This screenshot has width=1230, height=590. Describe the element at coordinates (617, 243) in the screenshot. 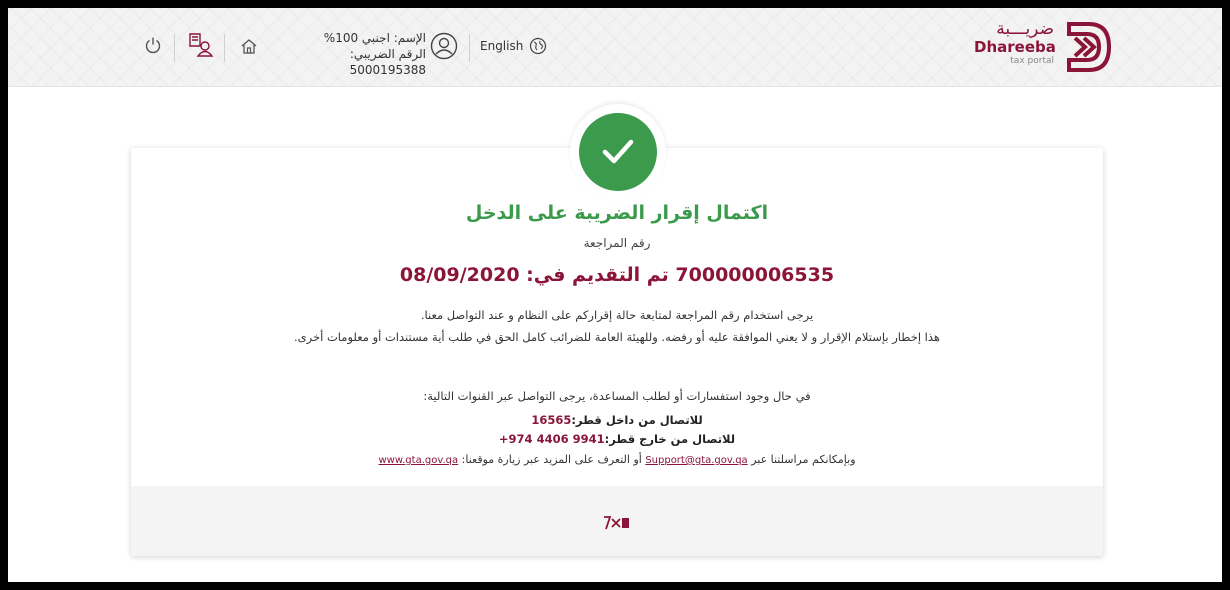

I see `reference-label: رقم المراجعة` at that location.